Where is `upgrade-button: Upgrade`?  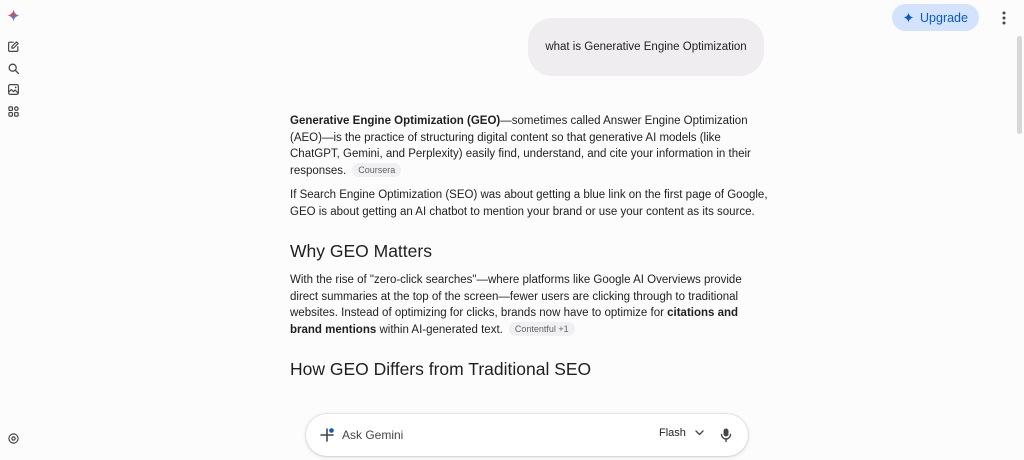 upgrade-button: Upgrade is located at coordinates (935, 17).